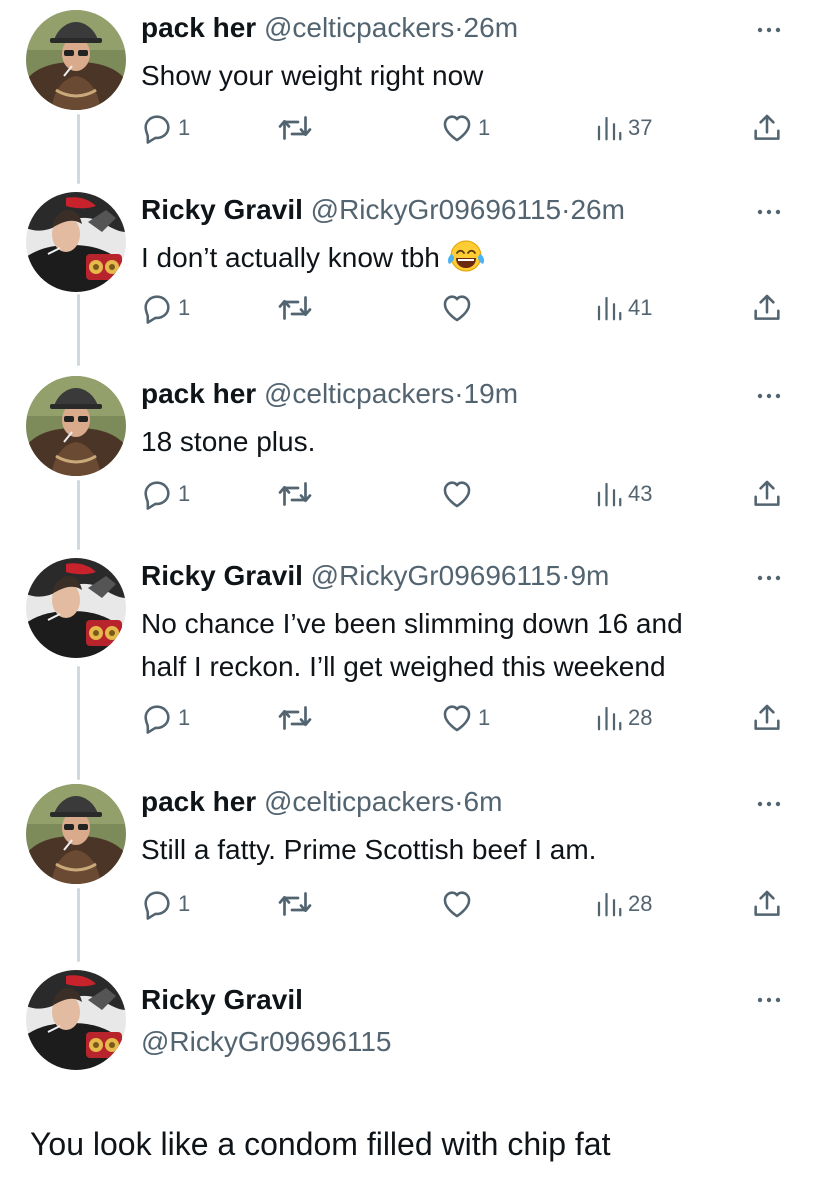 The image size is (830, 1200). I want to click on timestamp: 6m, so click(483, 801).